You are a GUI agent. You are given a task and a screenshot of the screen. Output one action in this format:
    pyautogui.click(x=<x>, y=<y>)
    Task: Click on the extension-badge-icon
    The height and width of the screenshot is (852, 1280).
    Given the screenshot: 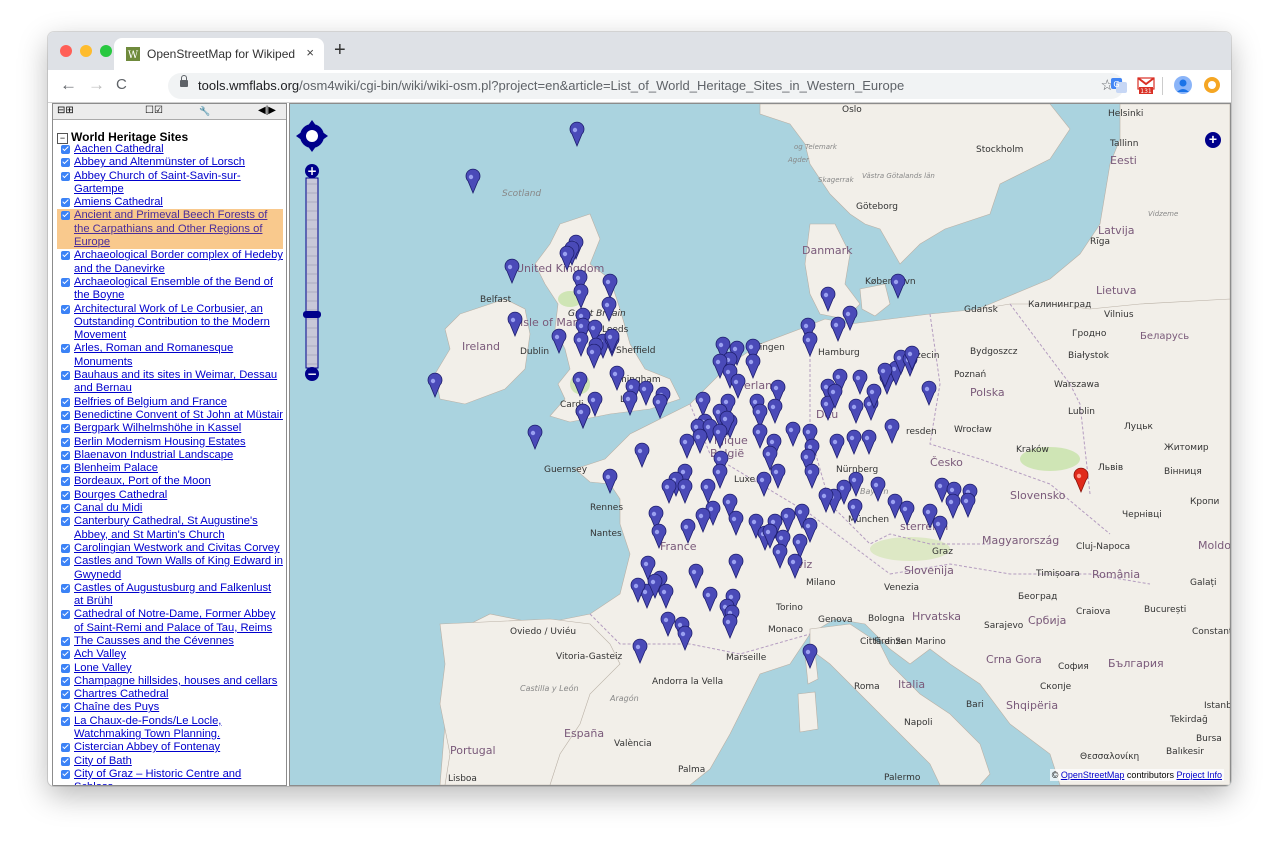 What is the action you would take?
    pyautogui.click(x=1212, y=85)
    